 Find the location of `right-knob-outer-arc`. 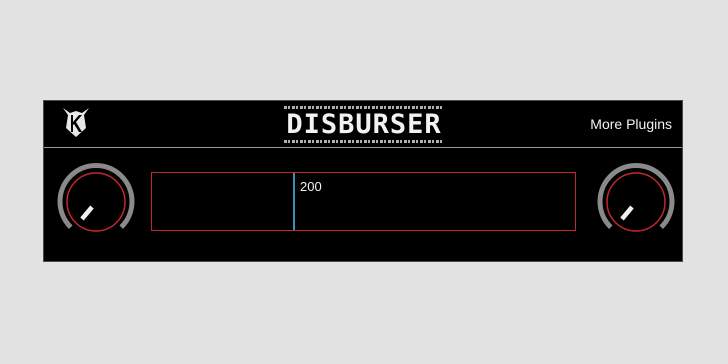

right-knob-outer-arc is located at coordinates (636, 196).